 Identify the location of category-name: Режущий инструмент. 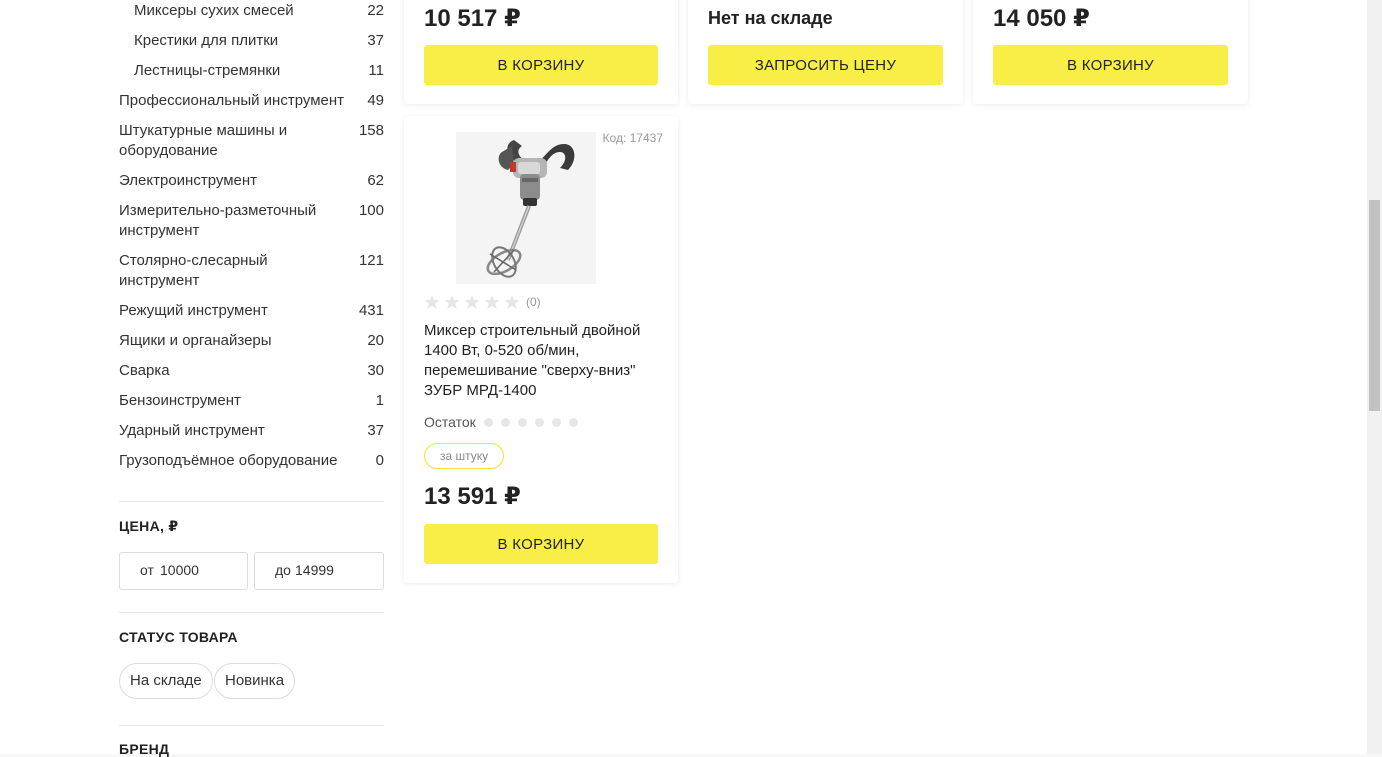
(193, 311).